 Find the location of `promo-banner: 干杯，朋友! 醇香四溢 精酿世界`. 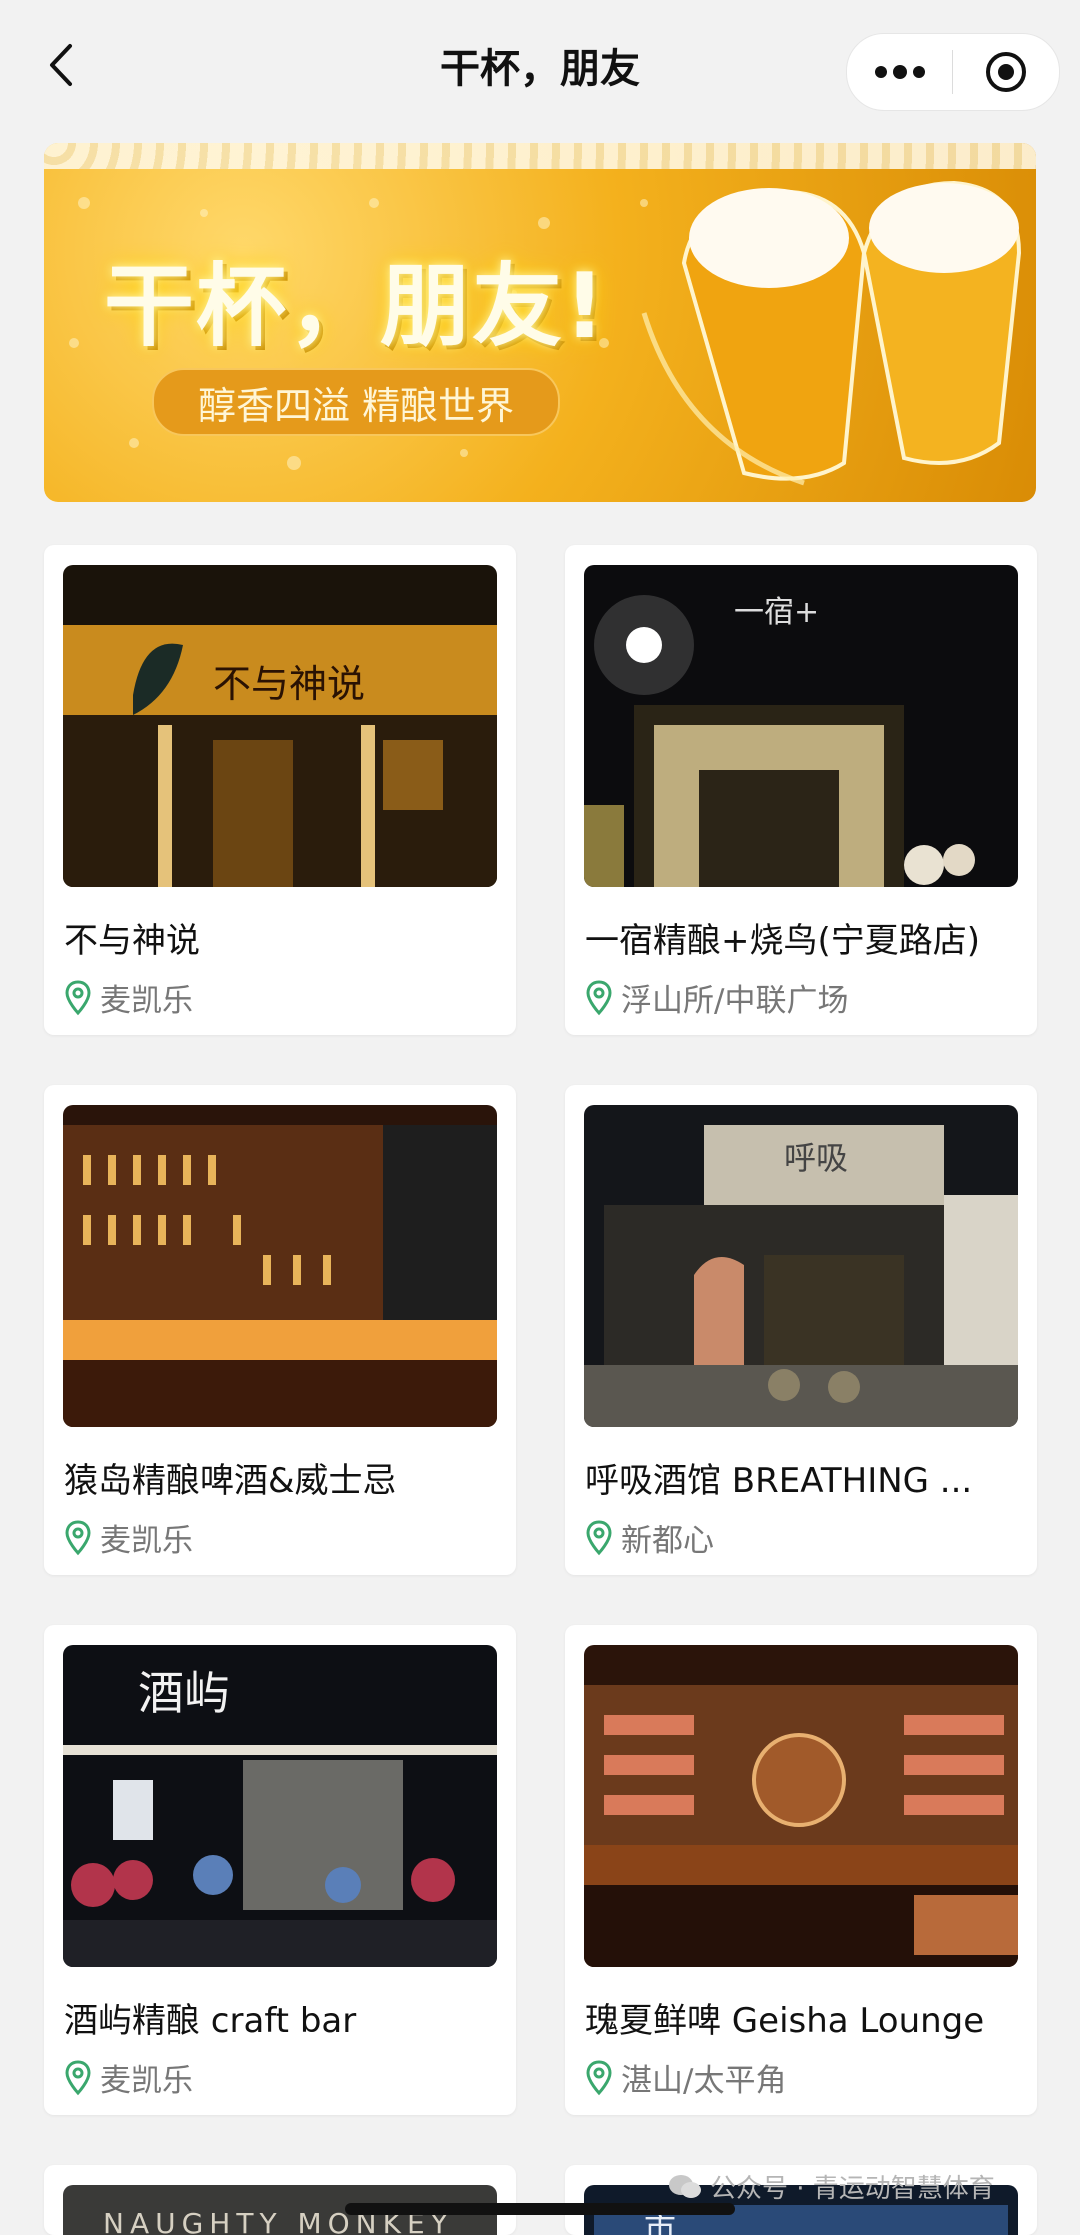

promo-banner: 干杯，朋友! 醇香四溢 精酿世界 is located at coordinates (540, 322).